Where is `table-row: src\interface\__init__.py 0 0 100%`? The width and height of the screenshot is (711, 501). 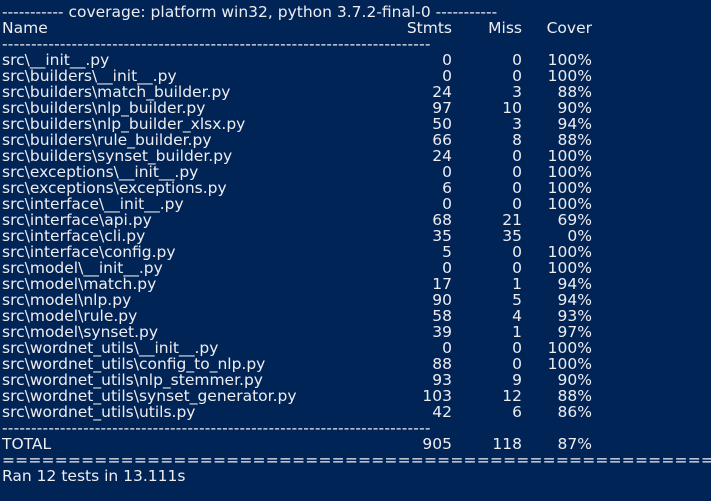 table-row: src\interface\__init__.py 0 0 100% is located at coordinates (356, 204).